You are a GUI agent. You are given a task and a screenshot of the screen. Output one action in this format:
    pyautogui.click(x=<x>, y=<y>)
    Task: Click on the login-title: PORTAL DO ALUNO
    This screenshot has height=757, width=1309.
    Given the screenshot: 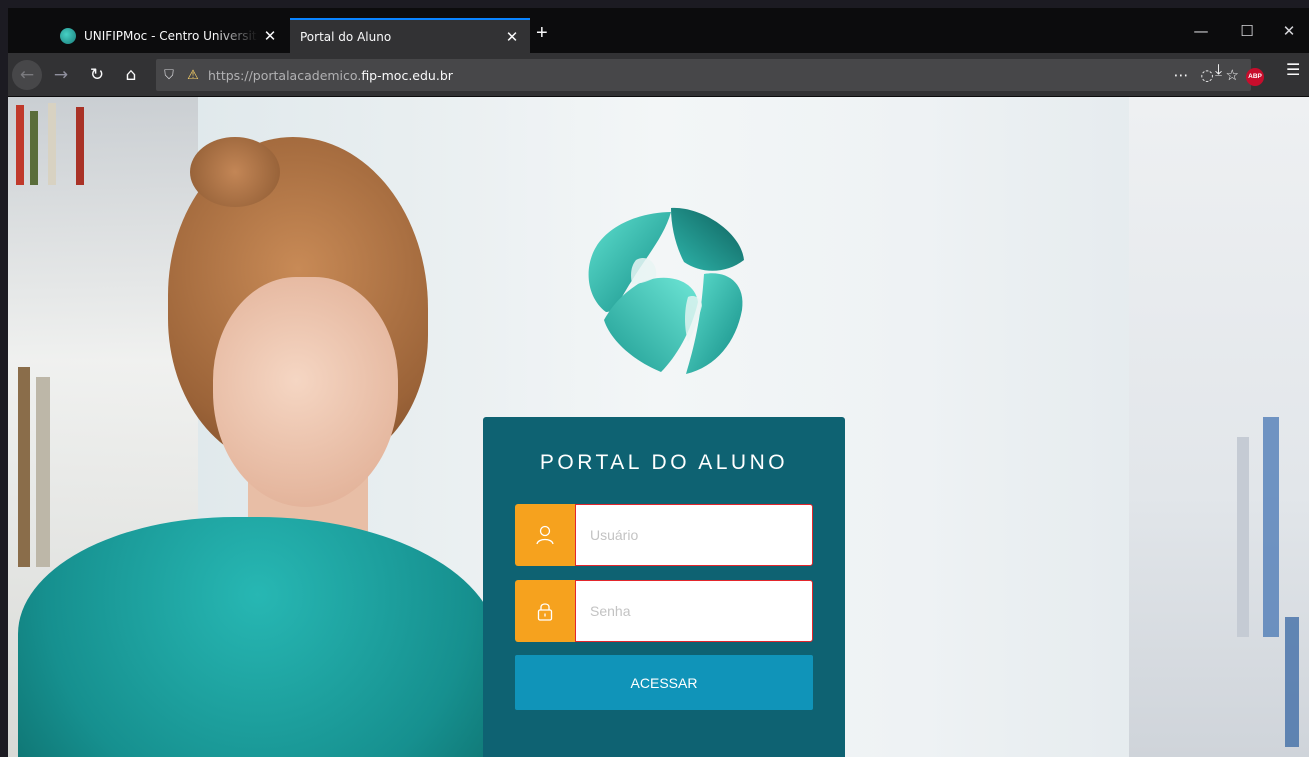 What is the action you would take?
    pyautogui.click(x=664, y=462)
    